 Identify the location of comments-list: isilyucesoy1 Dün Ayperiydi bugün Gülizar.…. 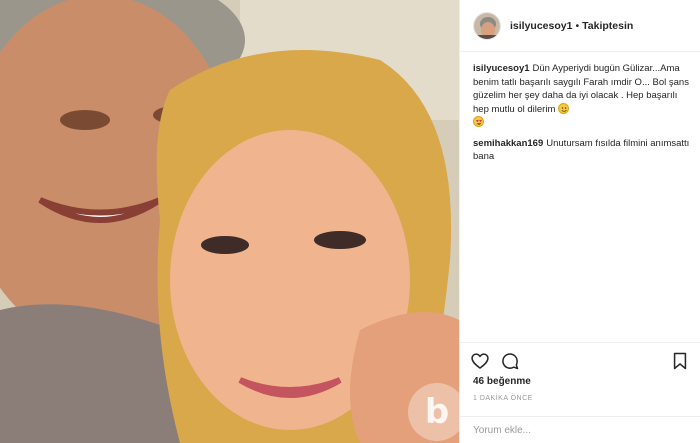
(582, 116).